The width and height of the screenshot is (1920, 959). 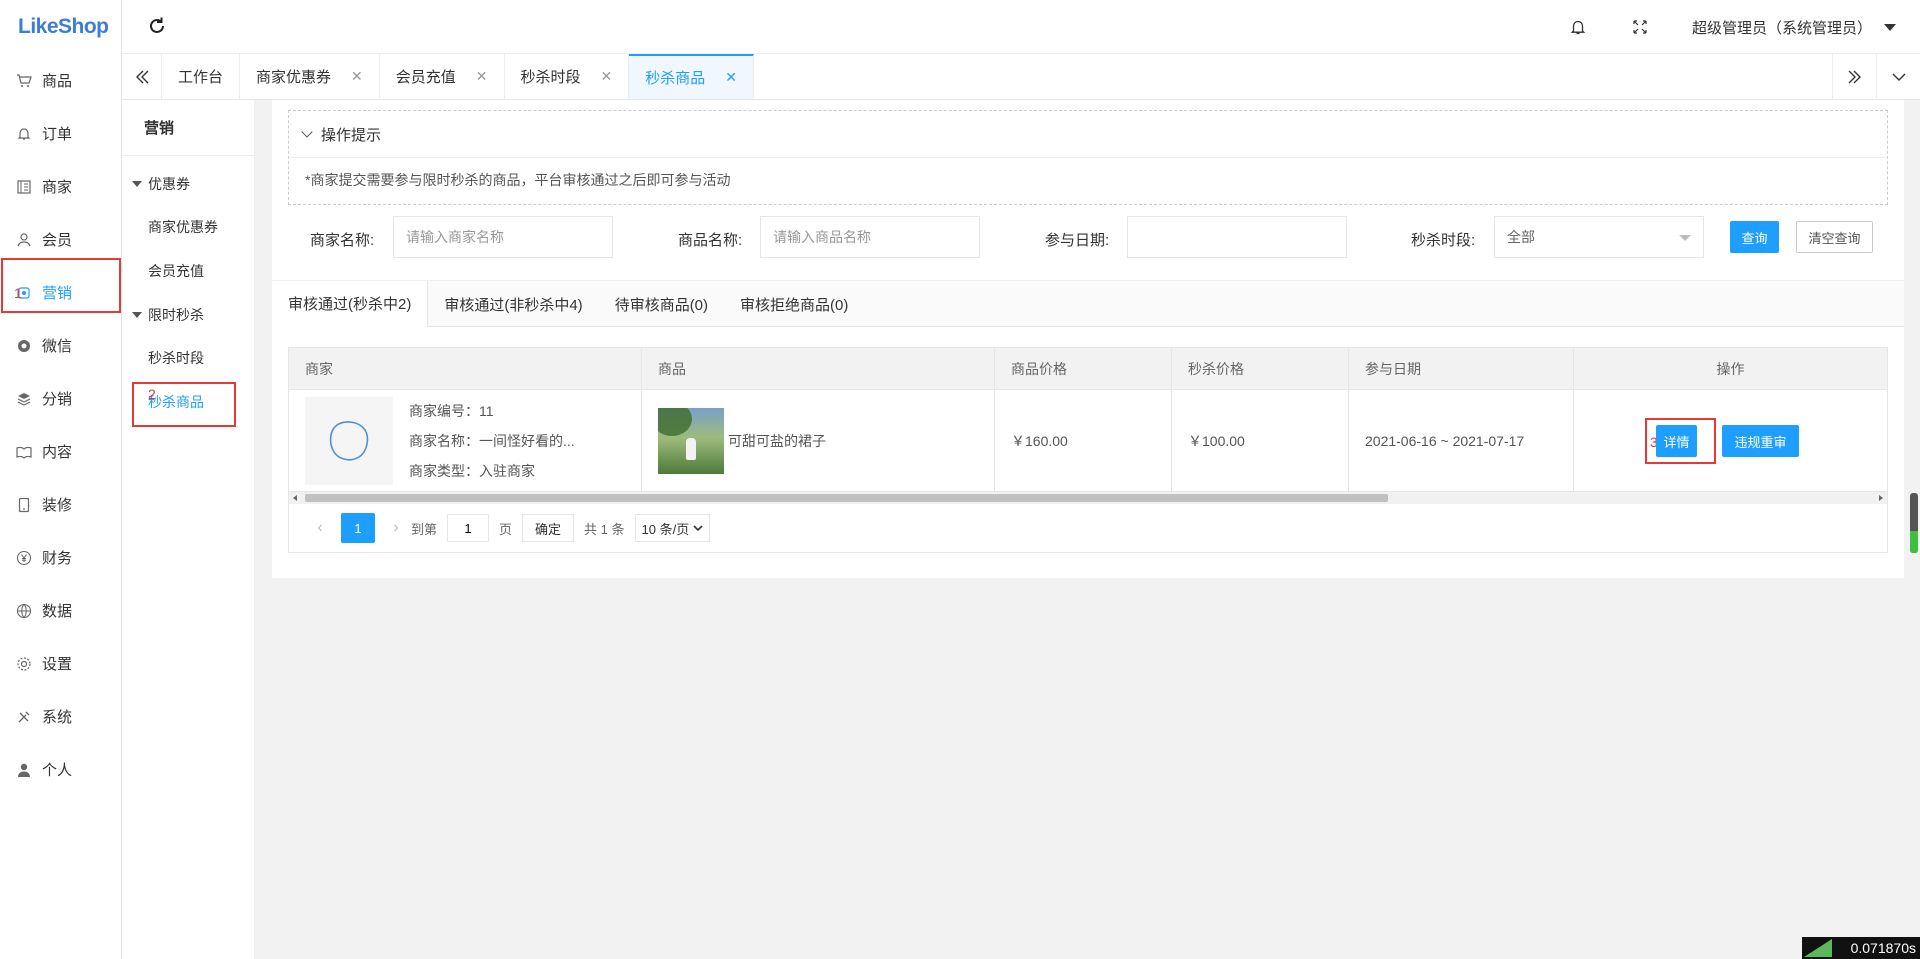 I want to click on merchant-no: 商家编号：11, so click(x=451, y=411).